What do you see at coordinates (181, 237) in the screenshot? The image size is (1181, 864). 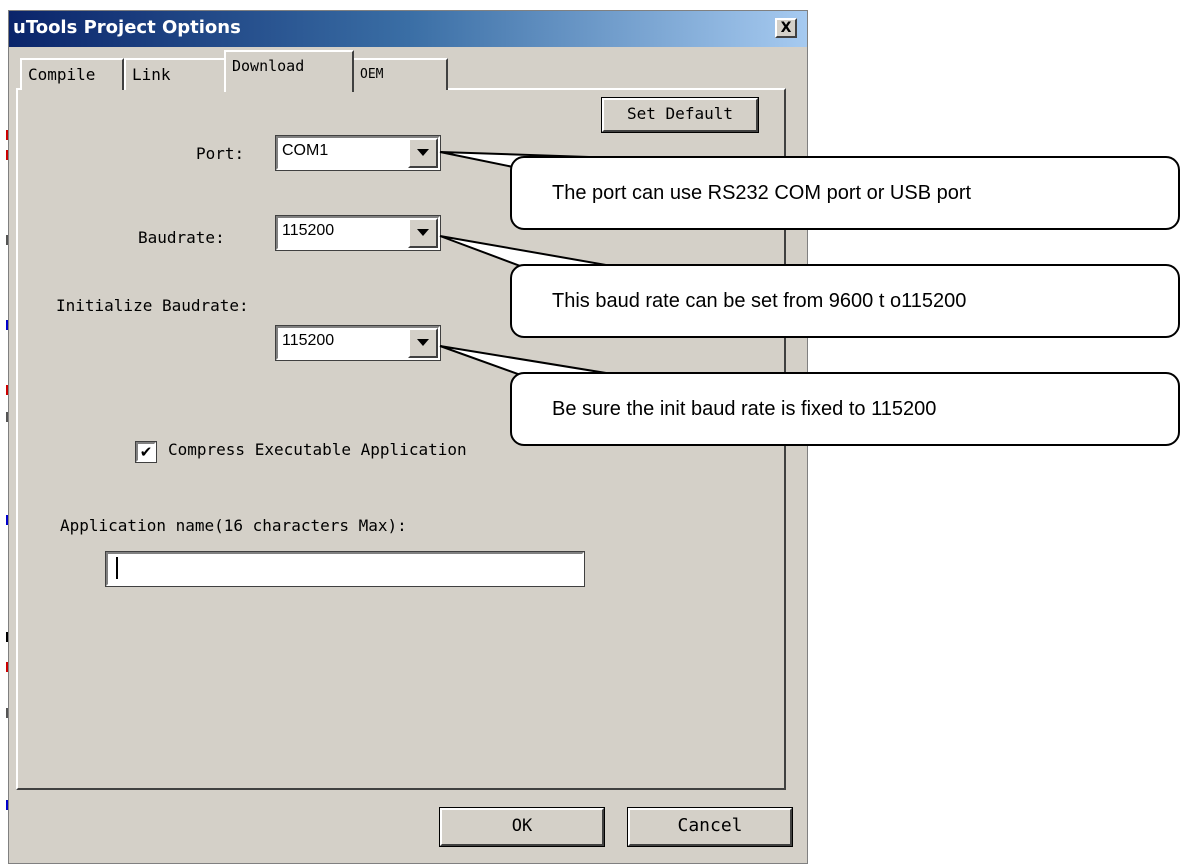 I see `baudrate-label: Baudrate:` at bounding box center [181, 237].